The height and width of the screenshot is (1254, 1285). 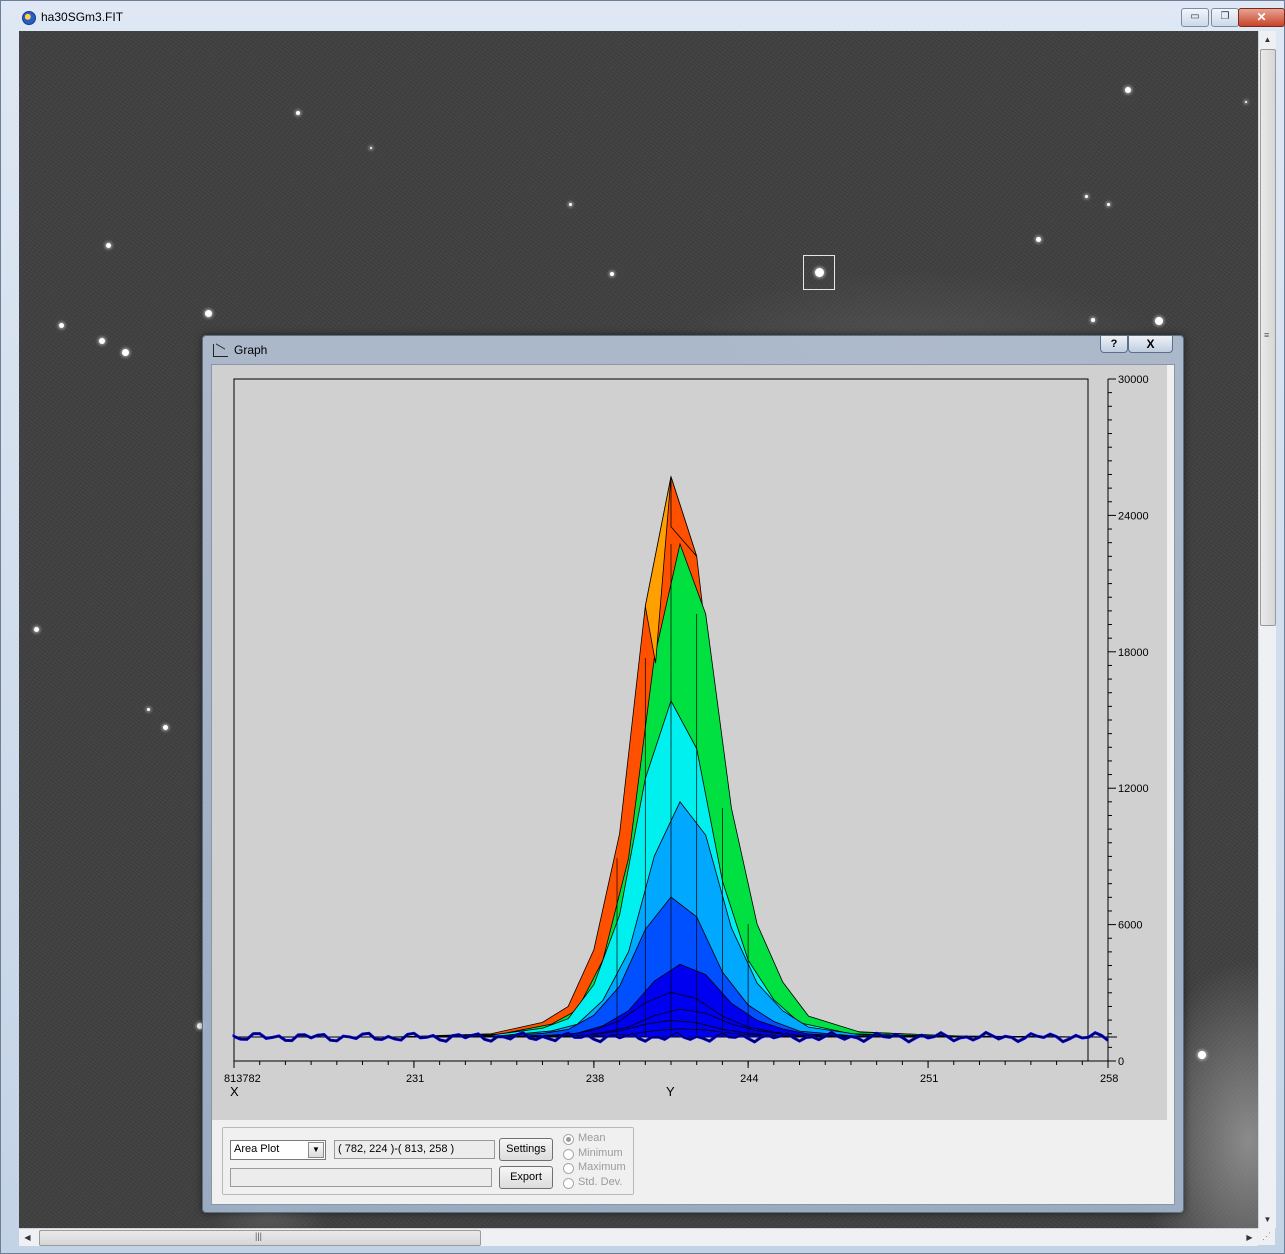 I want to click on window-close-button: ✕, so click(x=1261, y=17).